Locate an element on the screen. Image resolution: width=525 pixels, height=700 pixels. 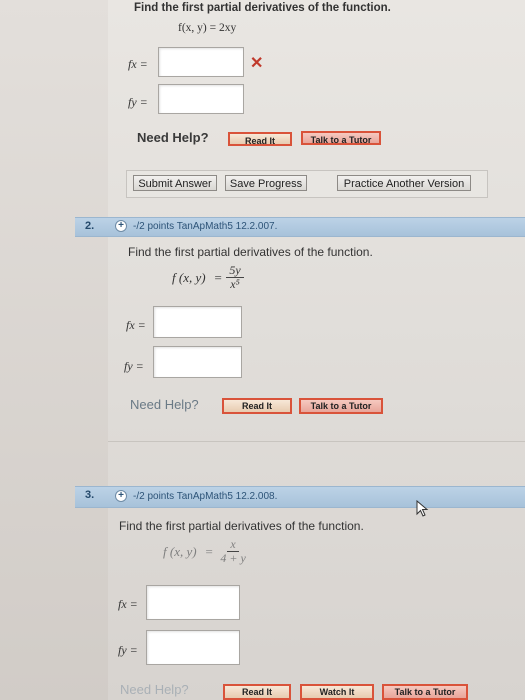
q2-need-help: Need Help? is located at coordinates (164, 404).